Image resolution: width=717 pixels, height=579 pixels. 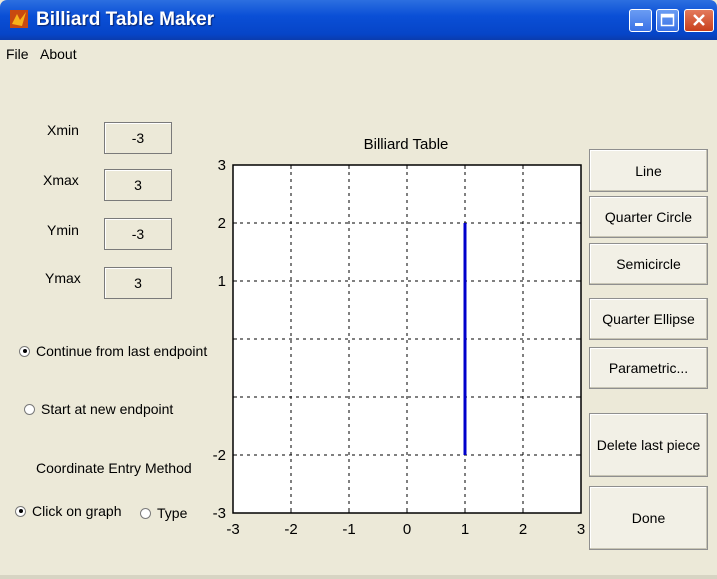 I want to click on y-tick-label: 1, so click(x=222, y=281).